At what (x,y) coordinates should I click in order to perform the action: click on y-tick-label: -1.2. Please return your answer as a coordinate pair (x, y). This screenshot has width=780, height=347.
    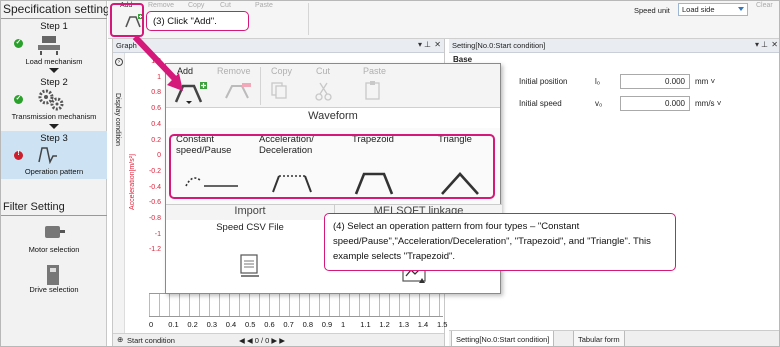
    Looking at the image, I should click on (154, 250).